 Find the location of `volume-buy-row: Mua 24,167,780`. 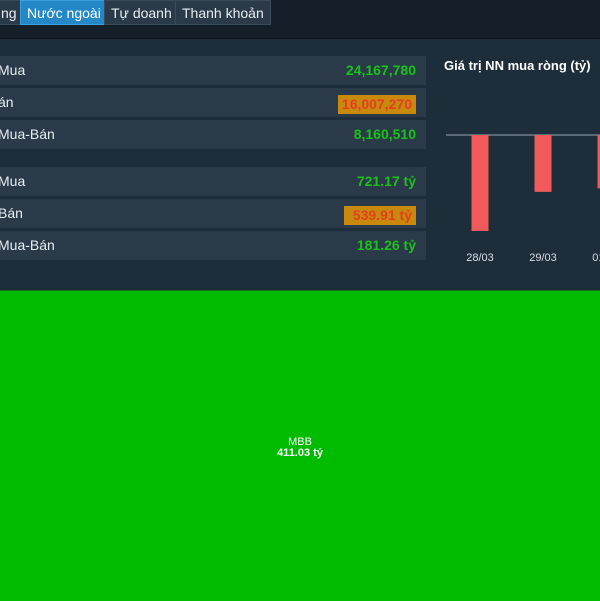

volume-buy-row: Mua 24,167,780 is located at coordinates (213, 70).